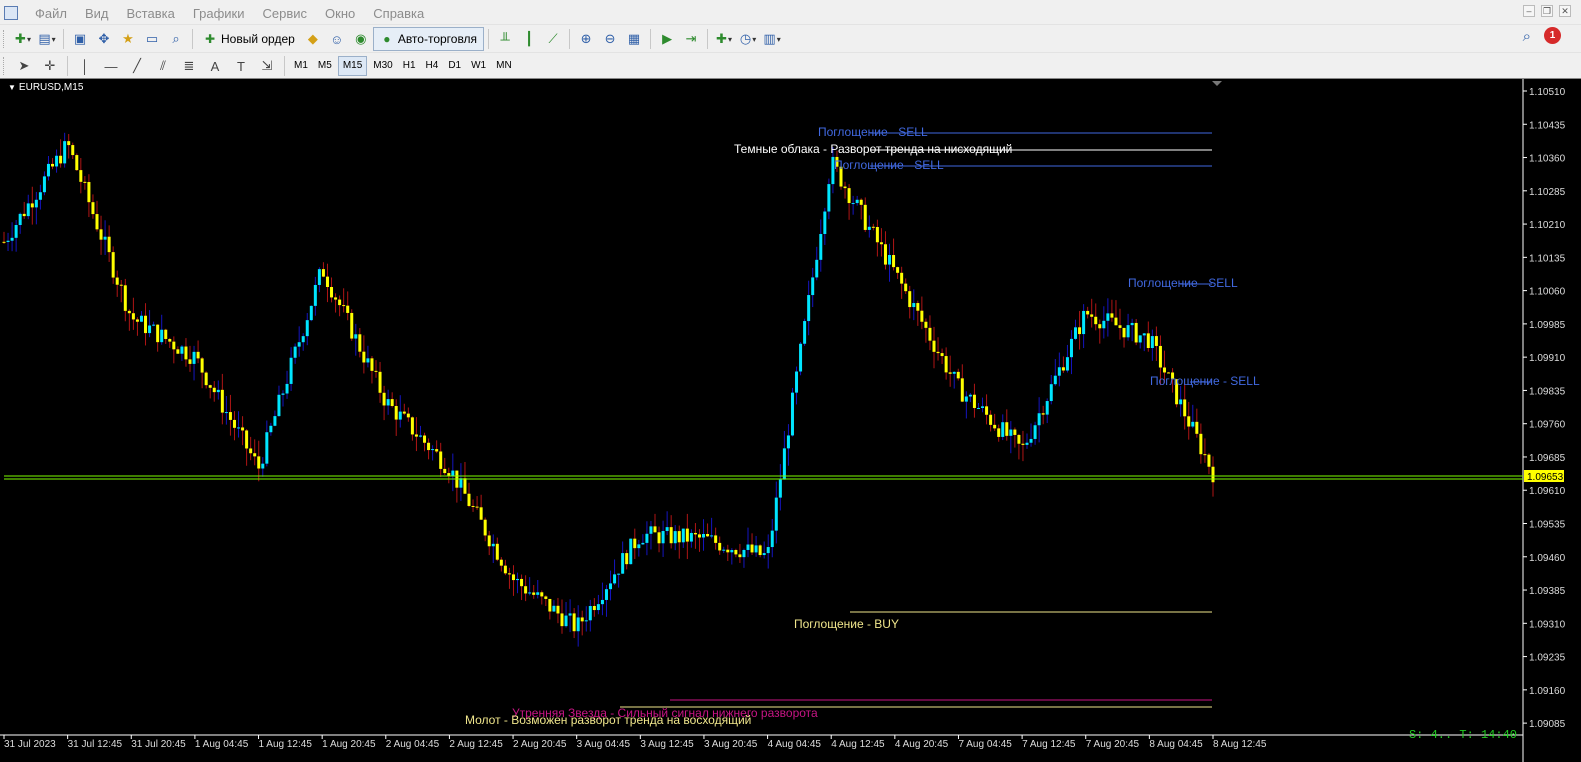 Image resolution: width=1581 pixels, height=762 pixels. What do you see at coordinates (748, 39) in the screenshot?
I see `periods-icon: ◷` at bounding box center [748, 39].